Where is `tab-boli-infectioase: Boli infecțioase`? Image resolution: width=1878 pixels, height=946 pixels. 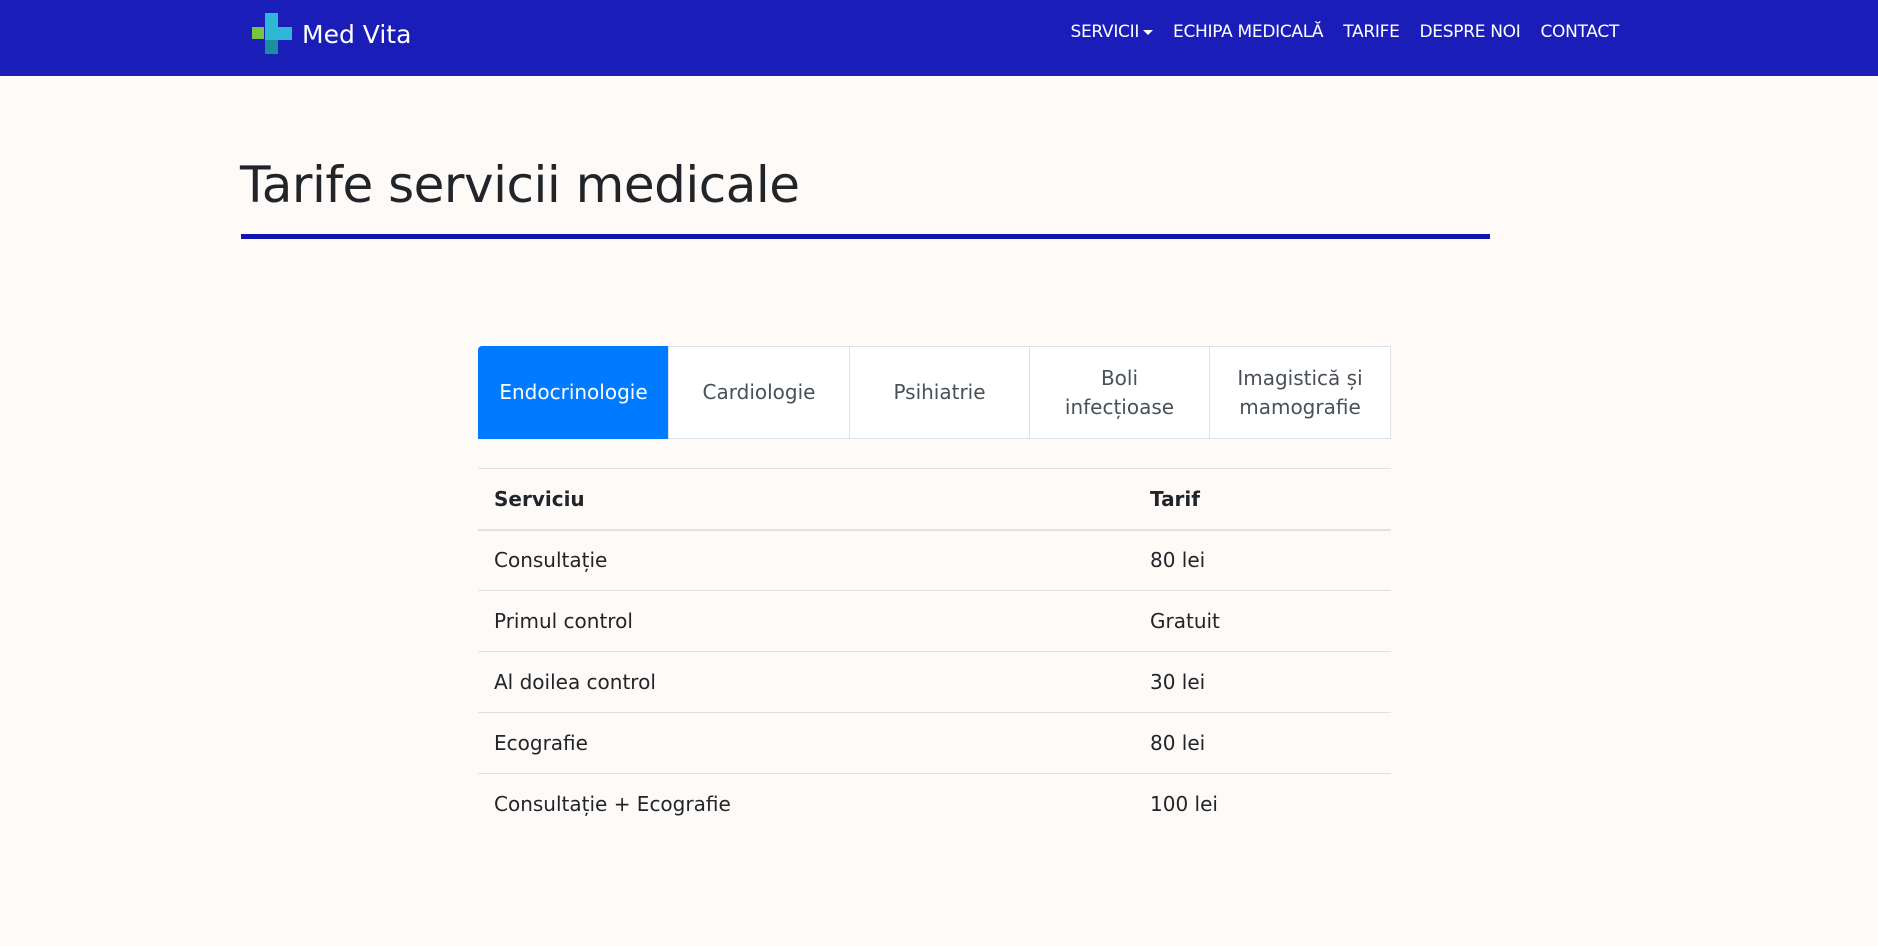 tab-boli-infectioase: Boli infecțioase is located at coordinates (1119, 392).